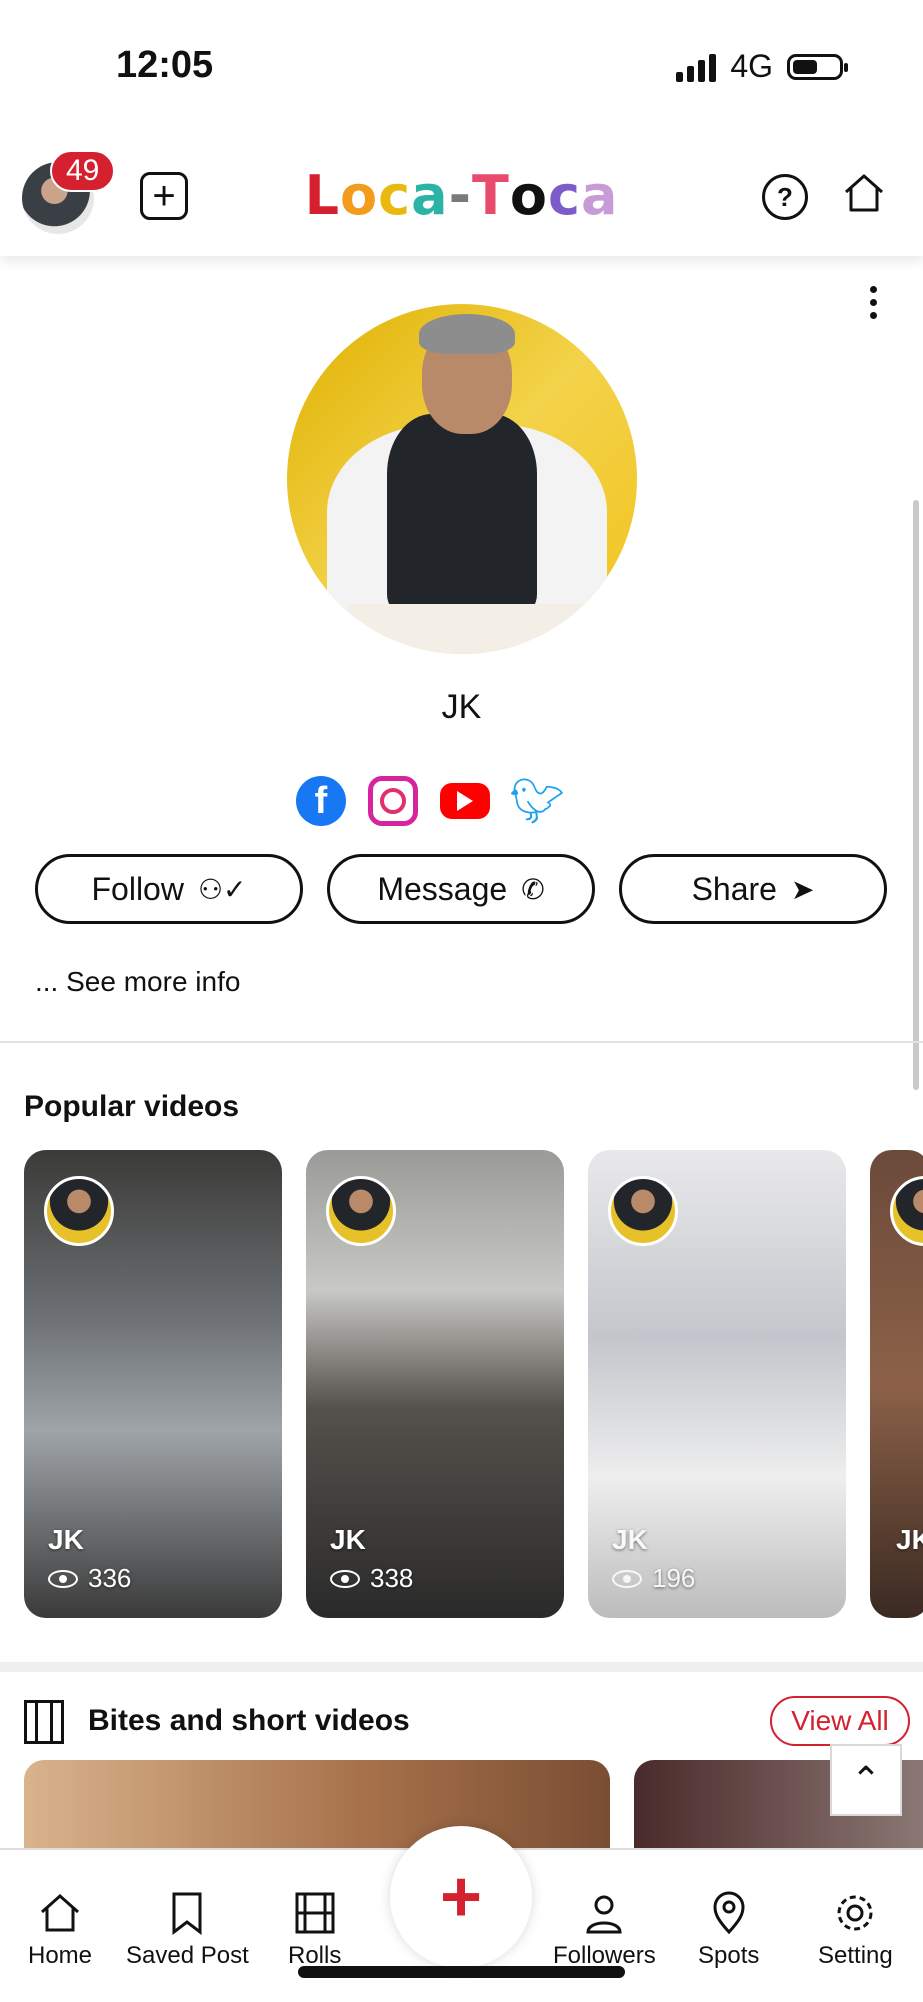 Image resolution: width=923 pixels, height=2002 pixels. Describe the element at coordinates (222, 889) in the screenshot. I see `user-check-icon: ⚇✓` at that location.